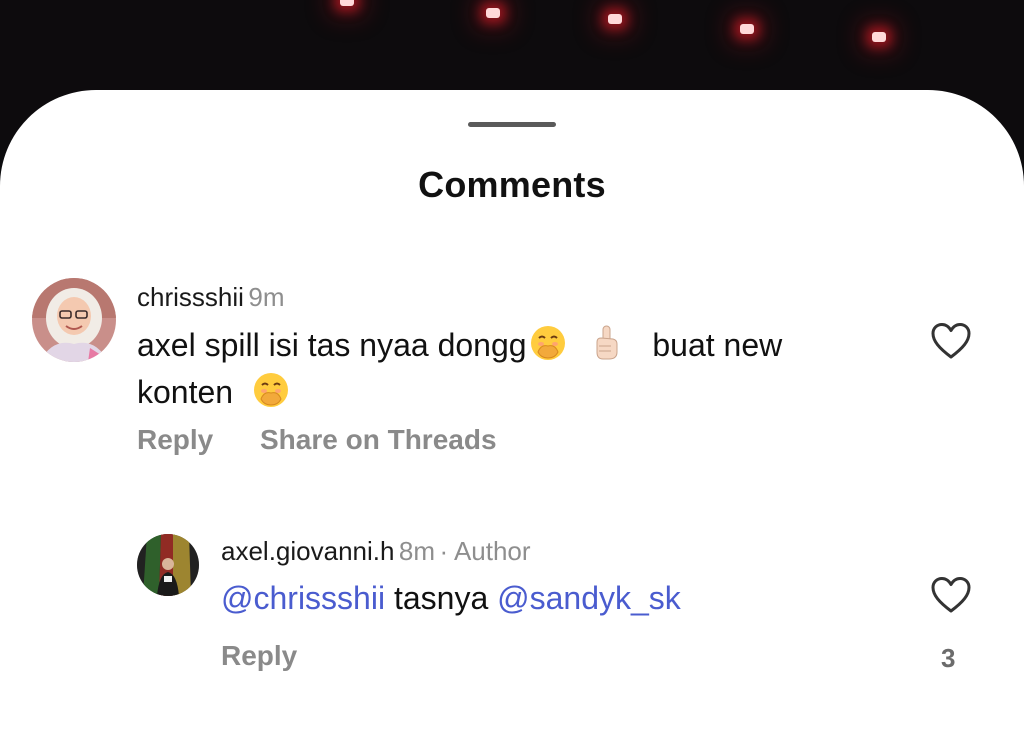 The width and height of the screenshot is (1024, 731). Describe the element at coordinates (185, 392) in the screenshot. I see `comment-text-part: konten` at that location.